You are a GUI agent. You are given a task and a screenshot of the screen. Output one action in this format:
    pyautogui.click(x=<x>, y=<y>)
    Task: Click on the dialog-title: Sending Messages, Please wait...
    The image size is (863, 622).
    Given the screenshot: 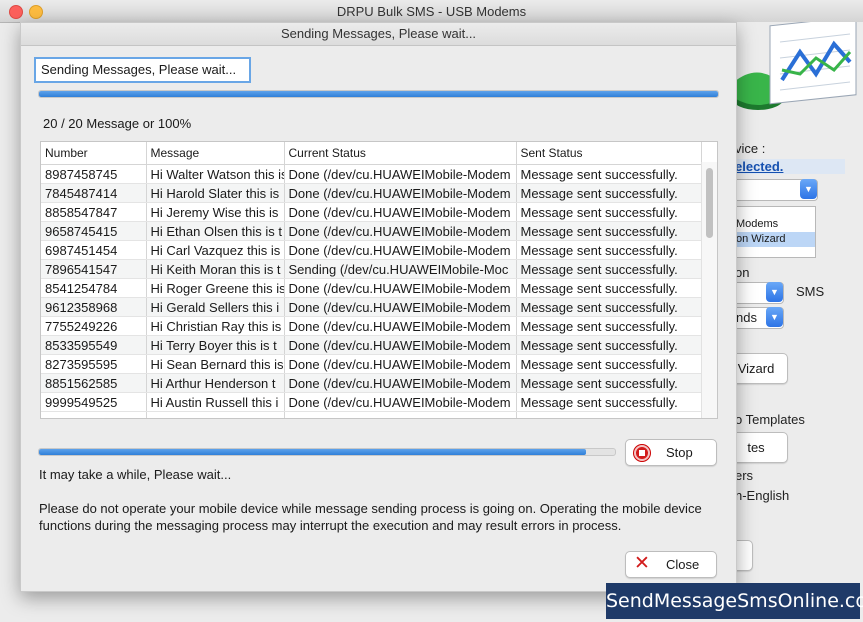 What is the action you would take?
    pyautogui.click(x=378, y=34)
    